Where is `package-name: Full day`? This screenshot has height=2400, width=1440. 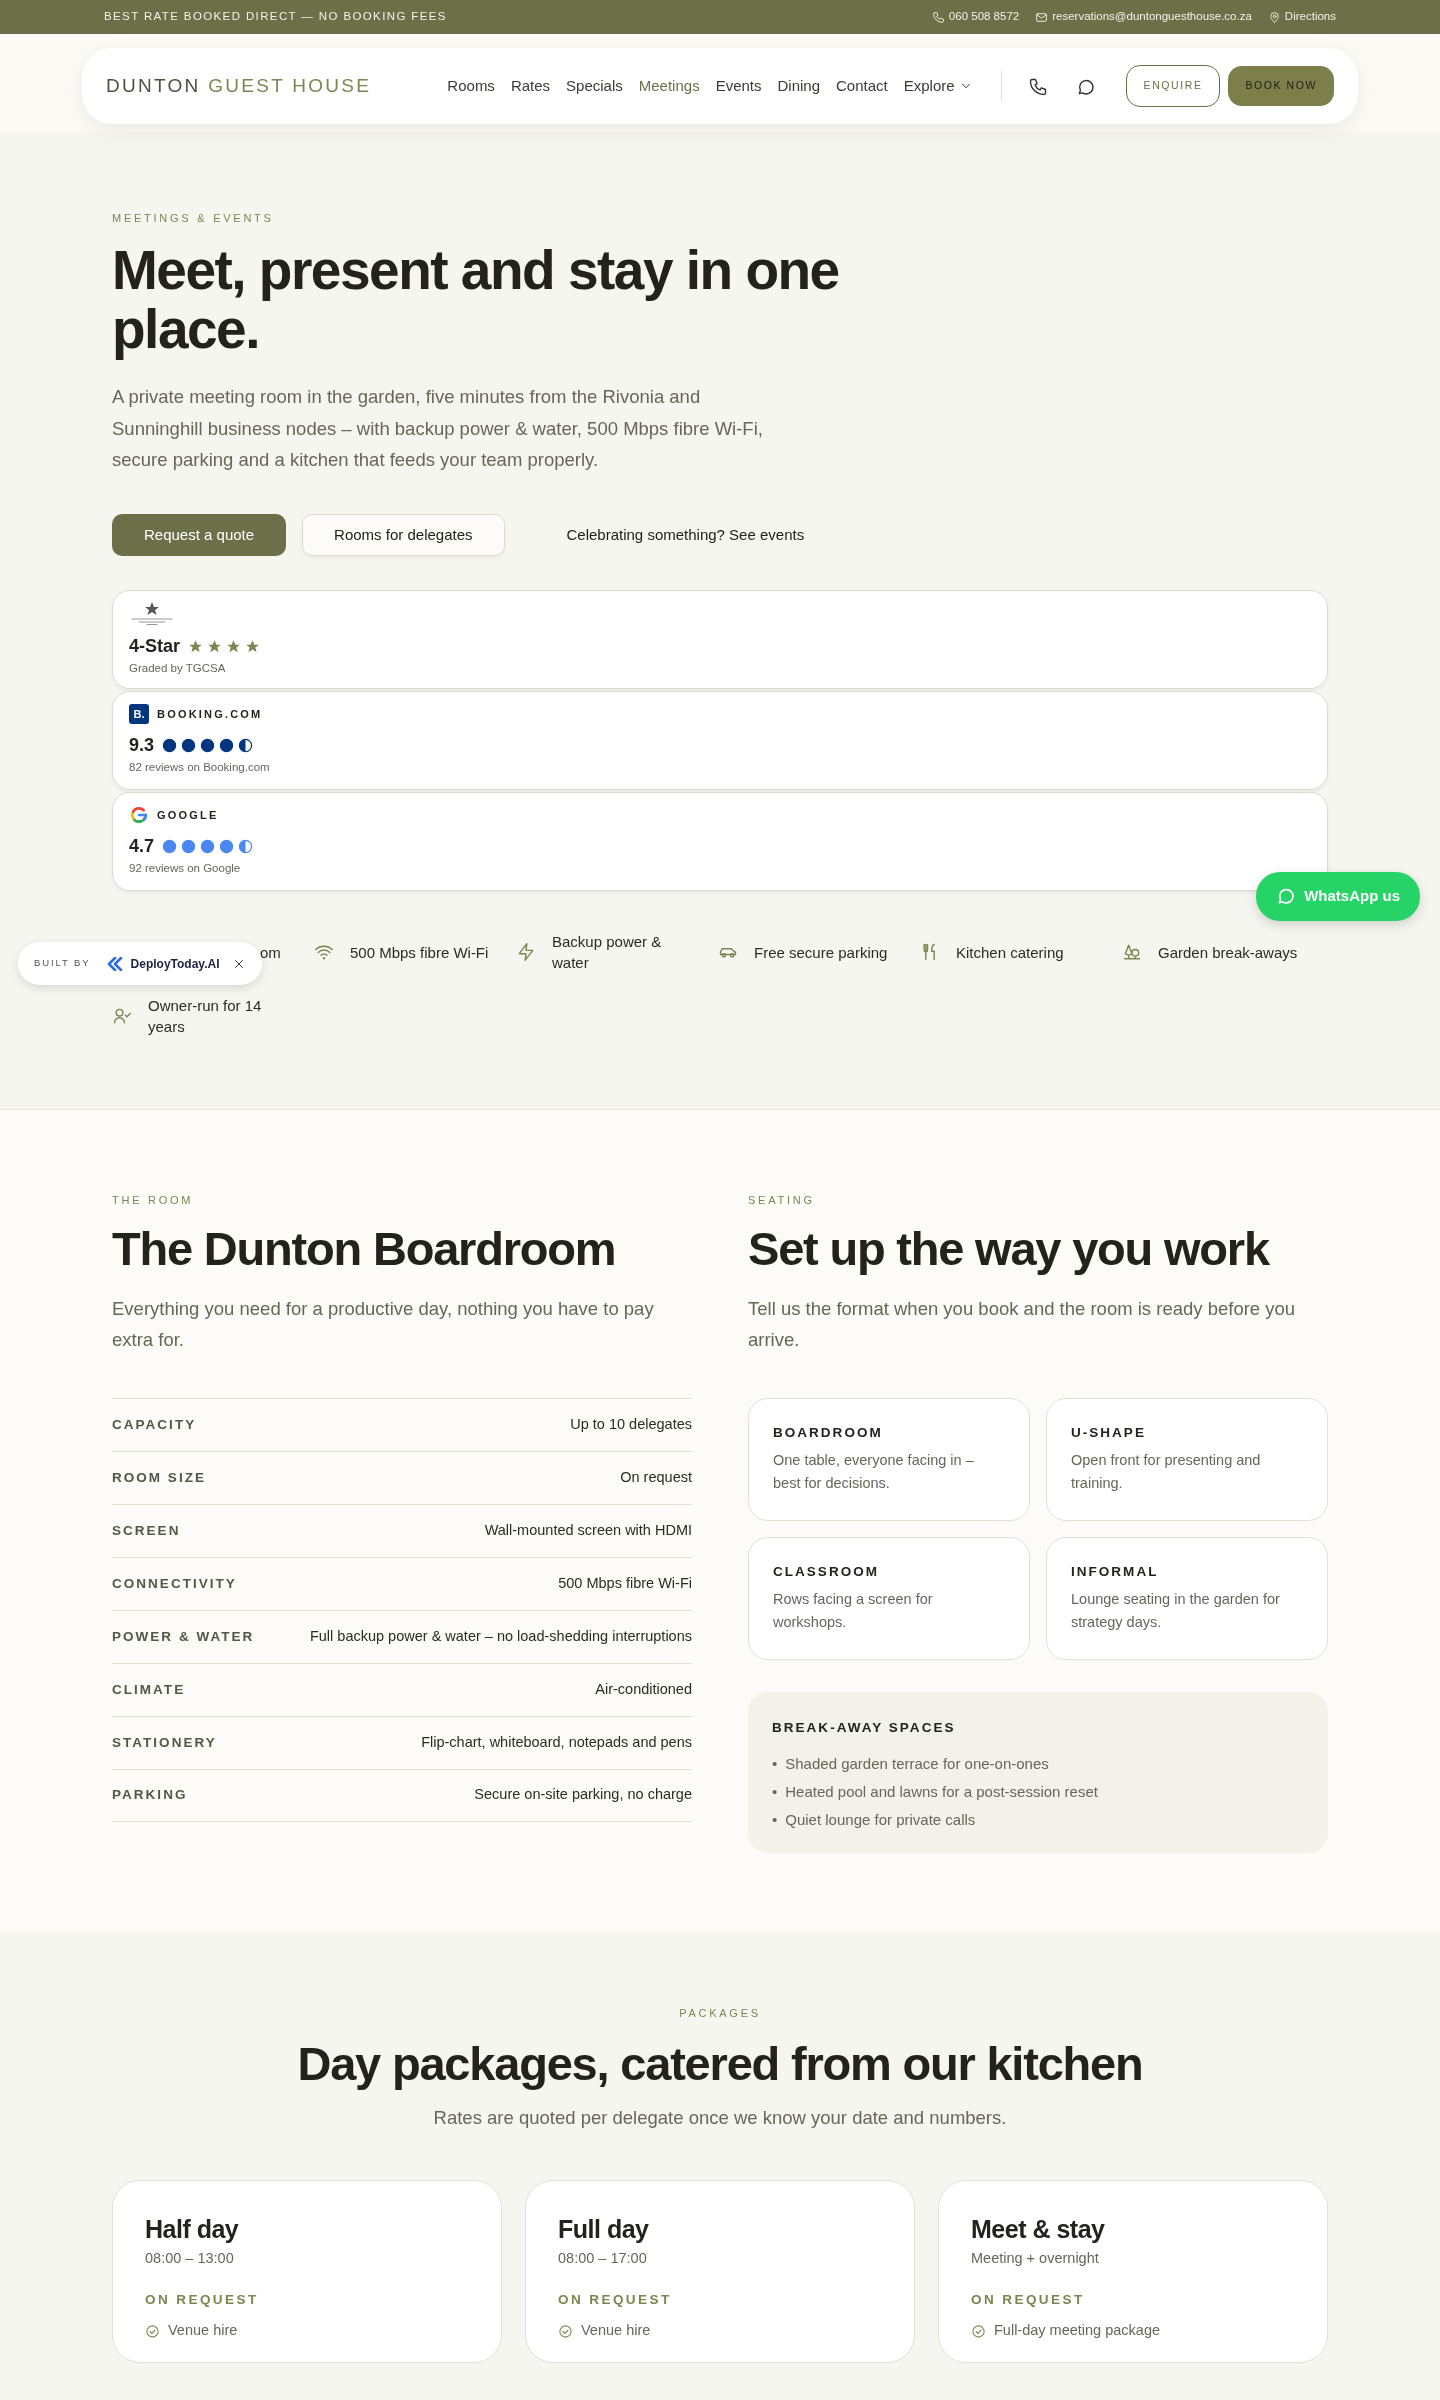 package-name: Full day is located at coordinates (604, 2229).